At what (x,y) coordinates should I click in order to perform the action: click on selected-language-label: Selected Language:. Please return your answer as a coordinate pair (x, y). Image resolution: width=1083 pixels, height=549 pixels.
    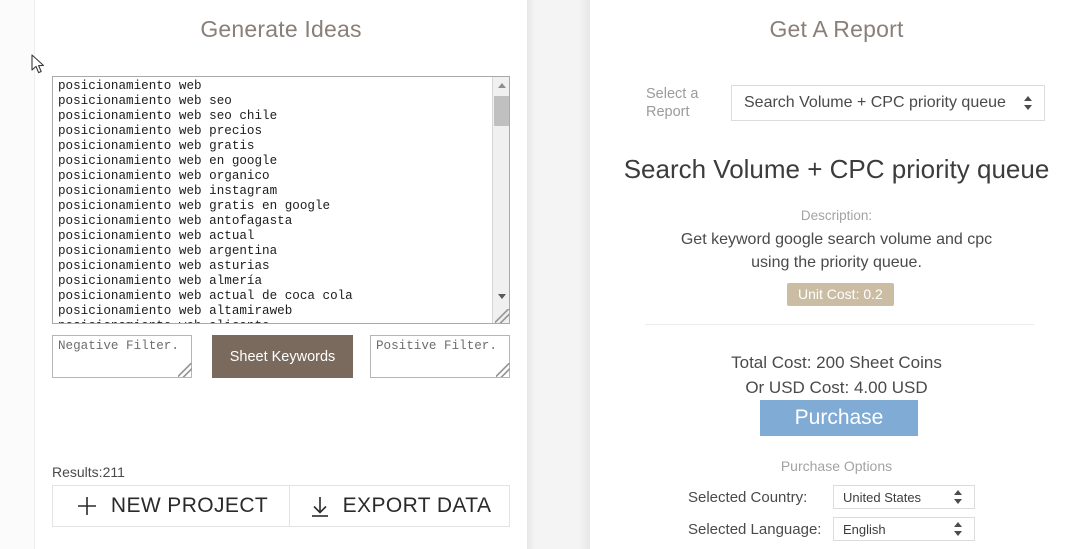
    Looking at the image, I should click on (755, 529).